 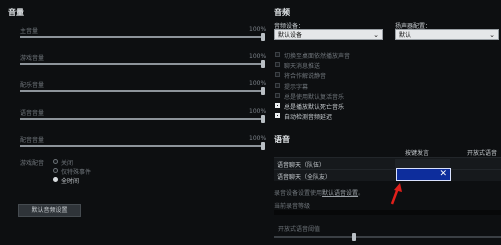 What do you see at coordinates (302, 66) in the screenshot?
I see `audio-option-label: 聊天消息推送` at bounding box center [302, 66].